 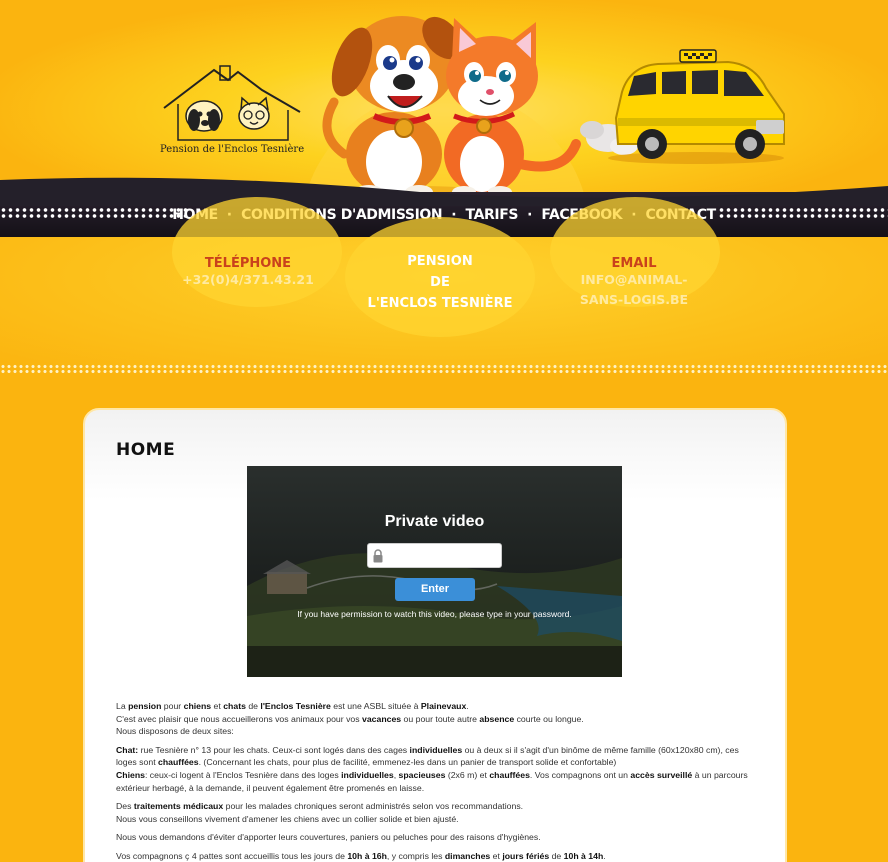 I want to click on enter-button: Enter, so click(x=435, y=589).